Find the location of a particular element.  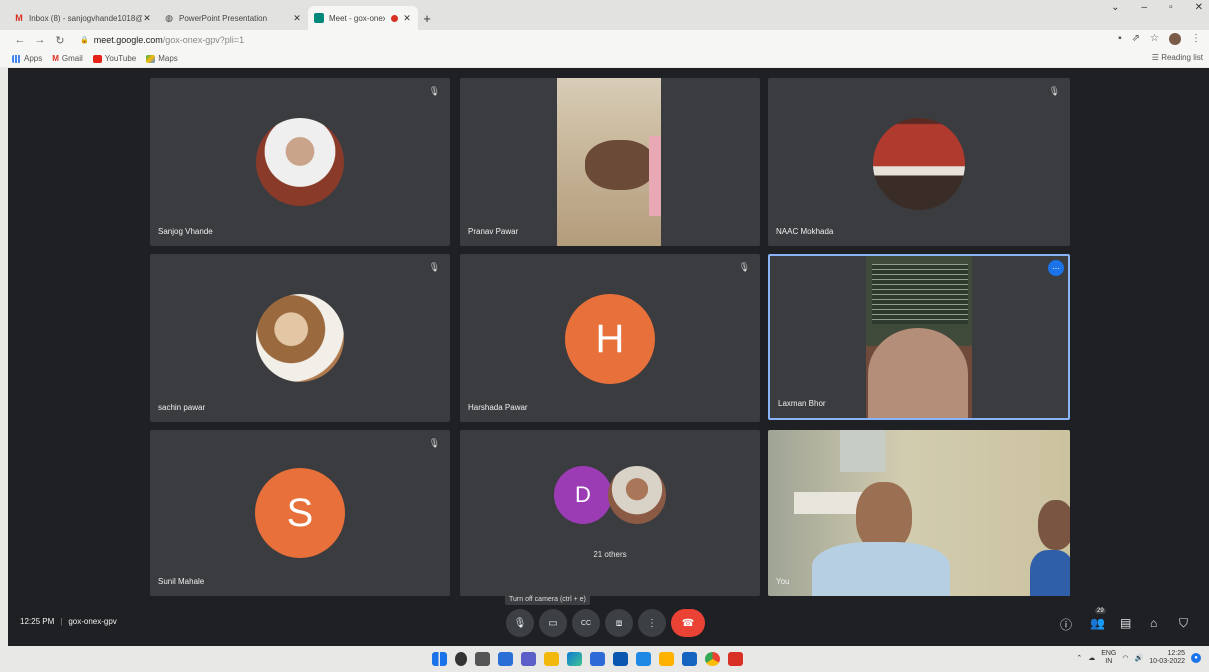

meeting-time: 12:25 PM is located at coordinates (37, 621).